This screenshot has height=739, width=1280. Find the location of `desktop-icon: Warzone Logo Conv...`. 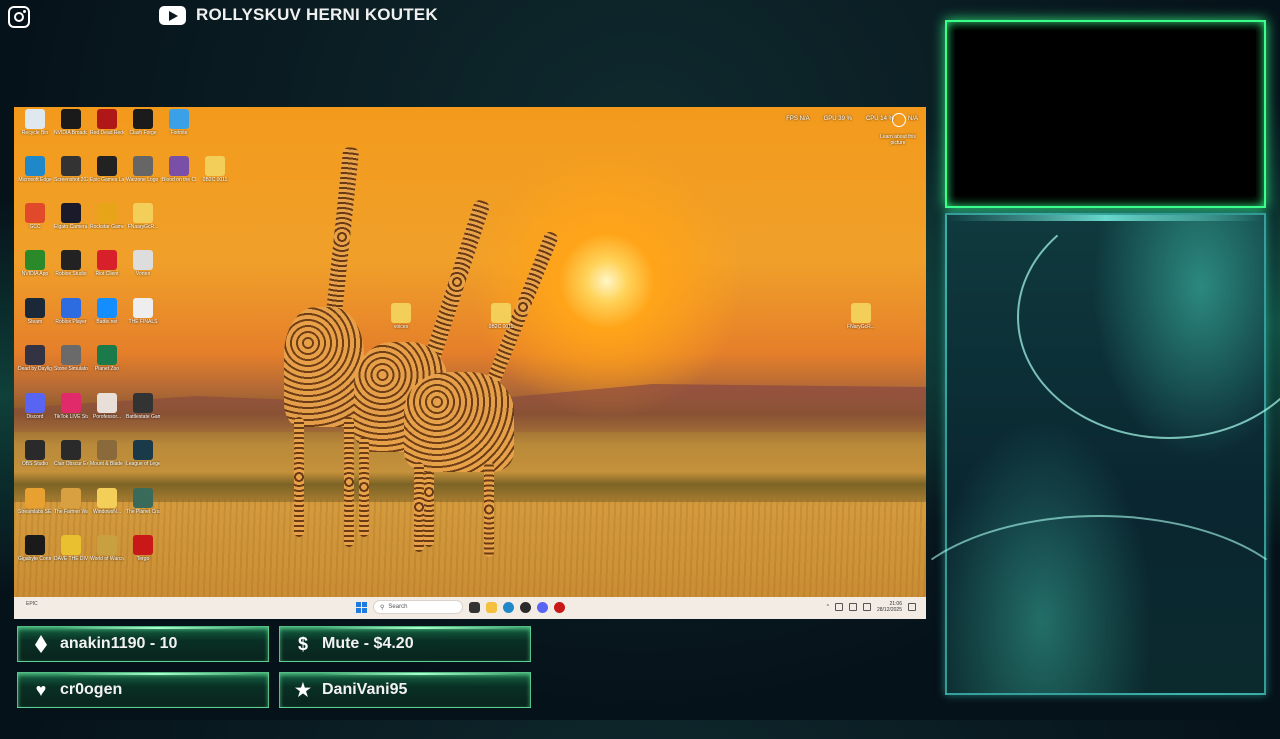

desktop-icon: Warzone Logo Conv... is located at coordinates (143, 169).